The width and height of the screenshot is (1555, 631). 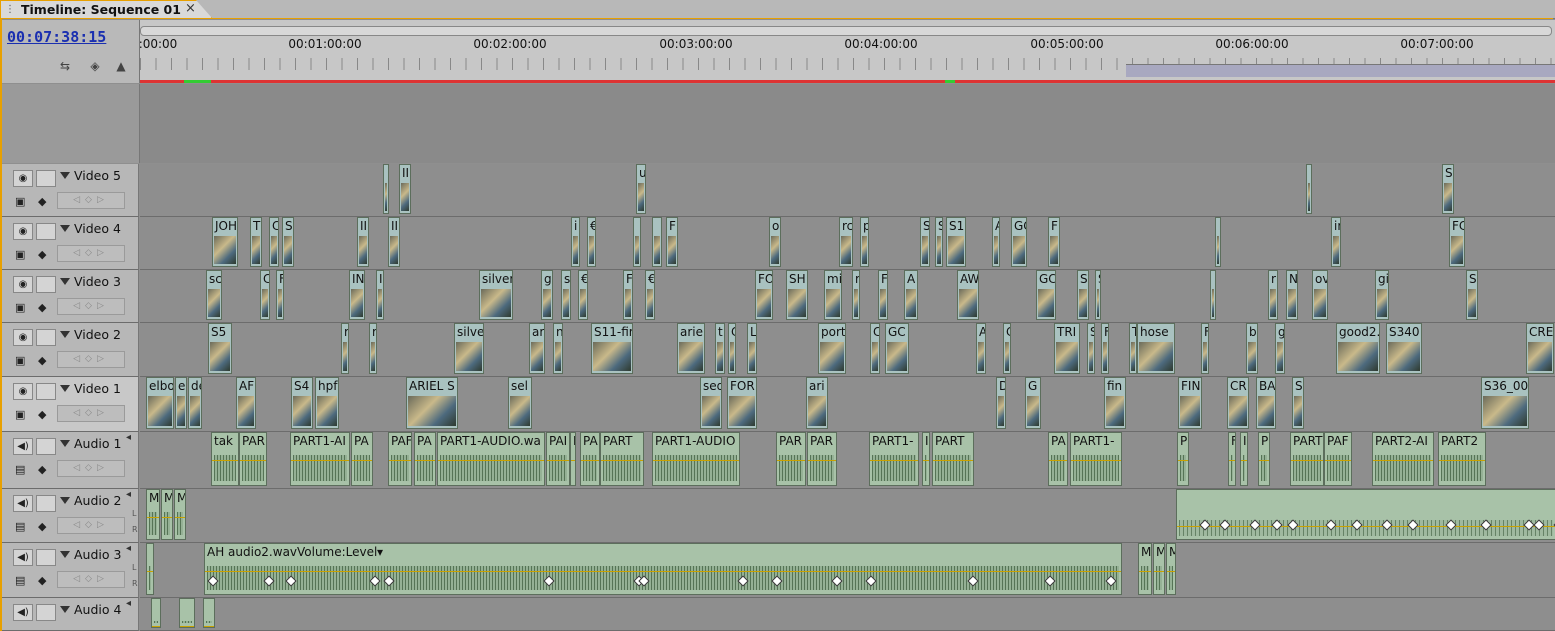 I want to click on video-clip: AF, so click(x=246, y=403).